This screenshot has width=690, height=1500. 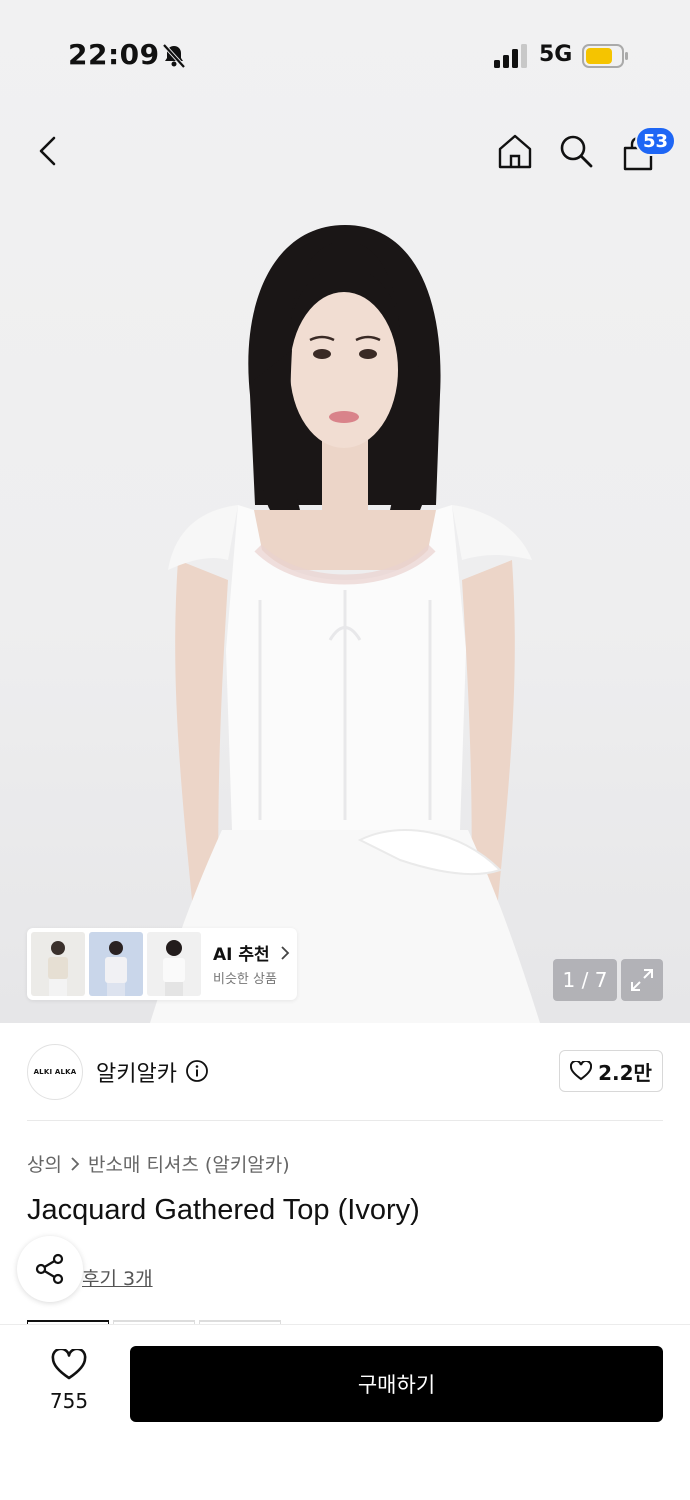 What do you see at coordinates (510, 56) in the screenshot?
I see `signal-icon` at bounding box center [510, 56].